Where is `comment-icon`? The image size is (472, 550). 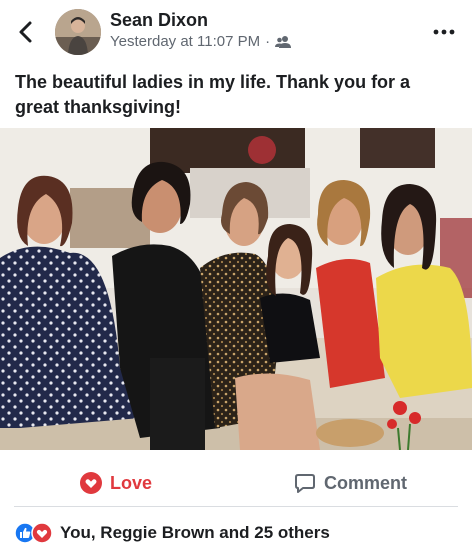 comment-icon is located at coordinates (305, 483).